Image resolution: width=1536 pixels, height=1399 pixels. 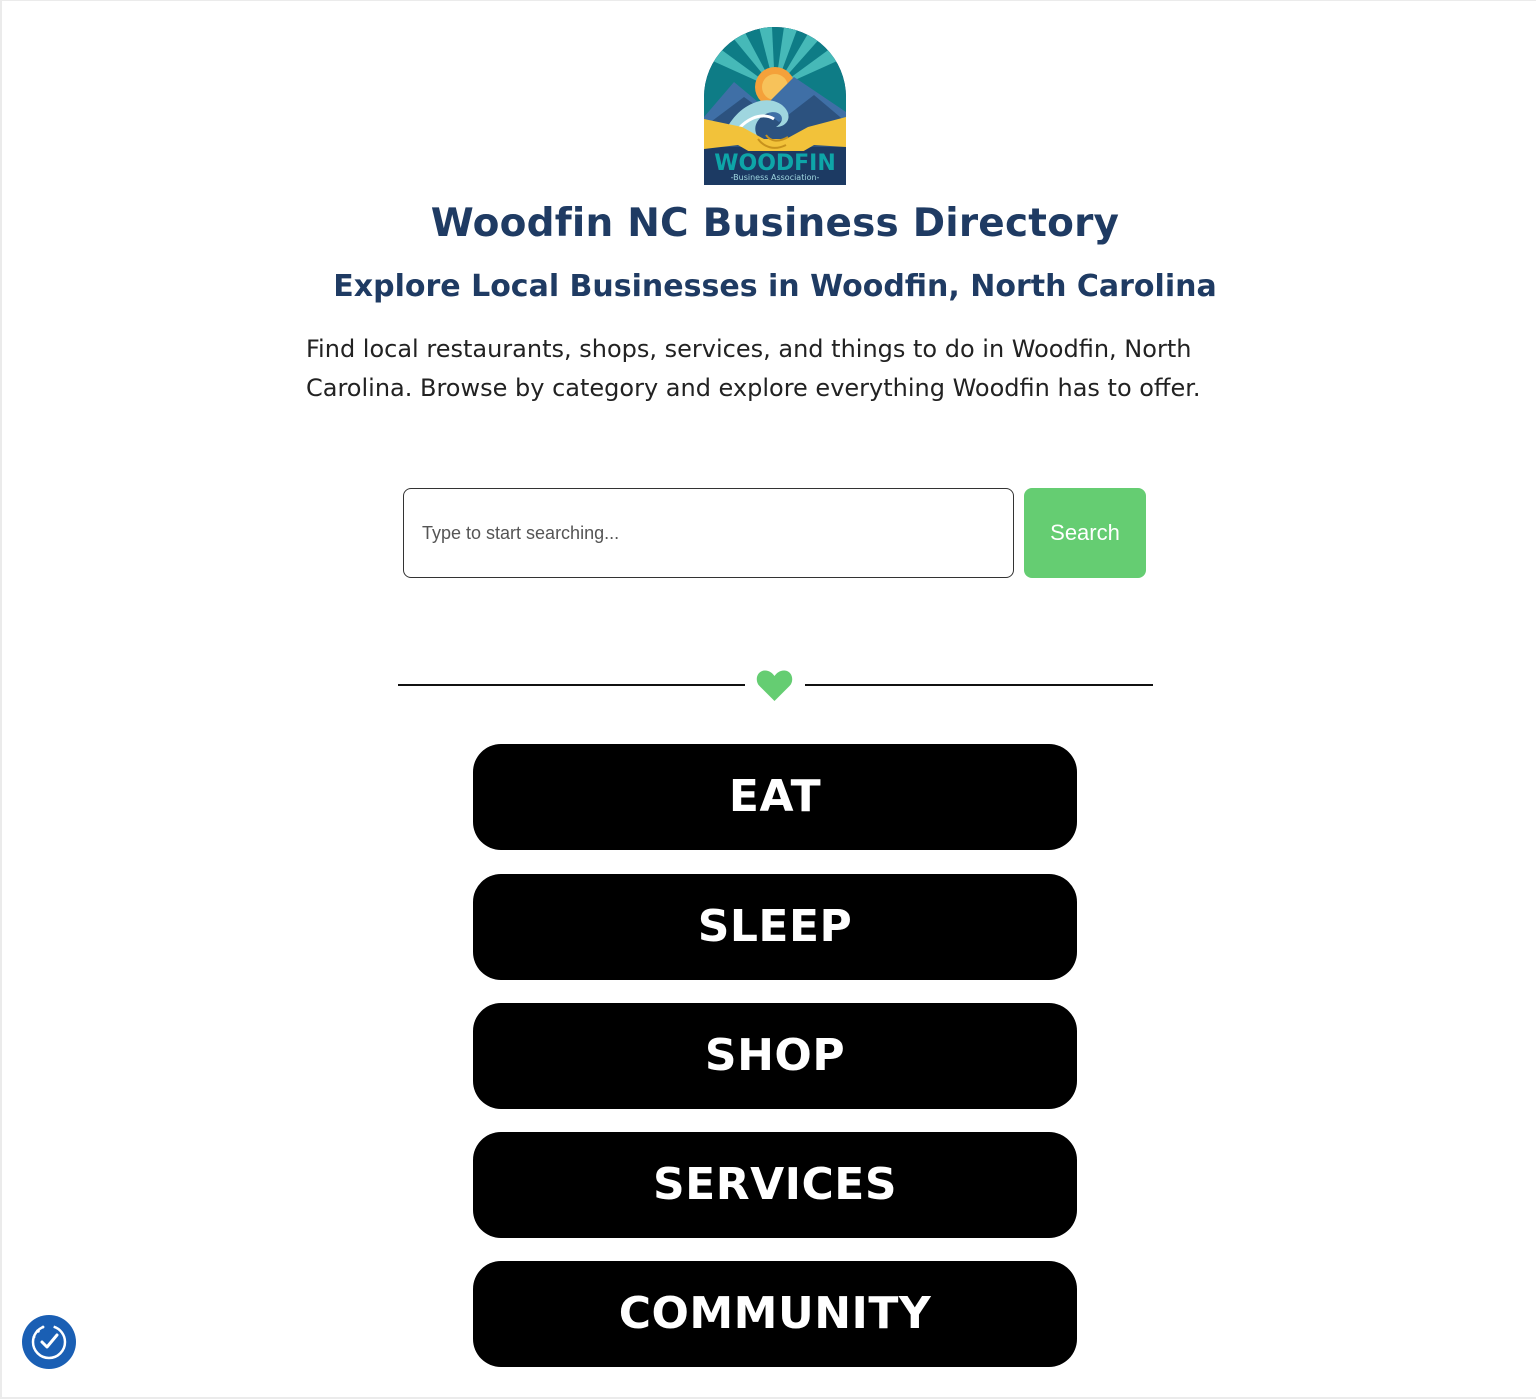 What do you see at coordinates (775, 177) in the screenshot?
I see `logo-tagline: -Business Association-` at bounding box center [775, 177].